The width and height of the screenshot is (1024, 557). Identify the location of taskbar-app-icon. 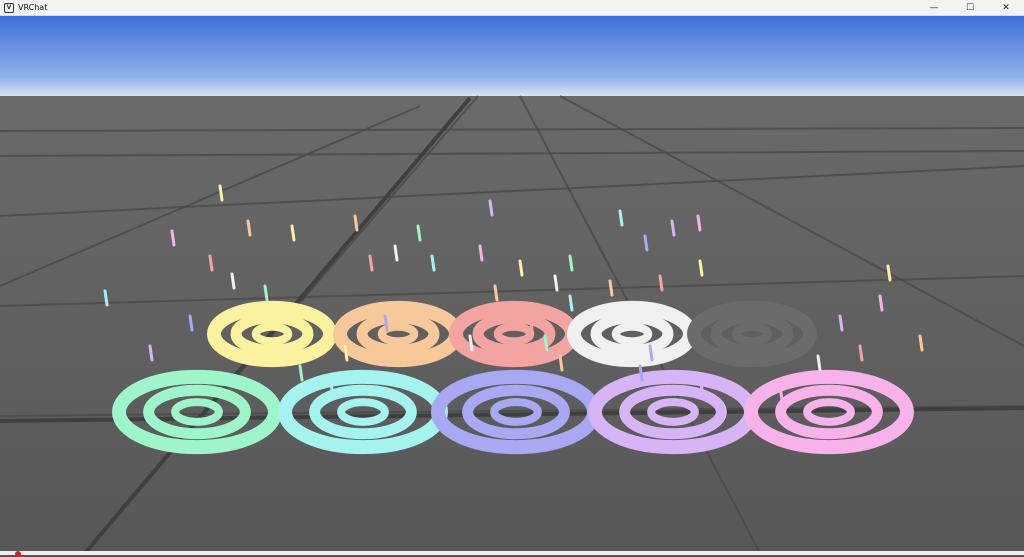
(18, 554).